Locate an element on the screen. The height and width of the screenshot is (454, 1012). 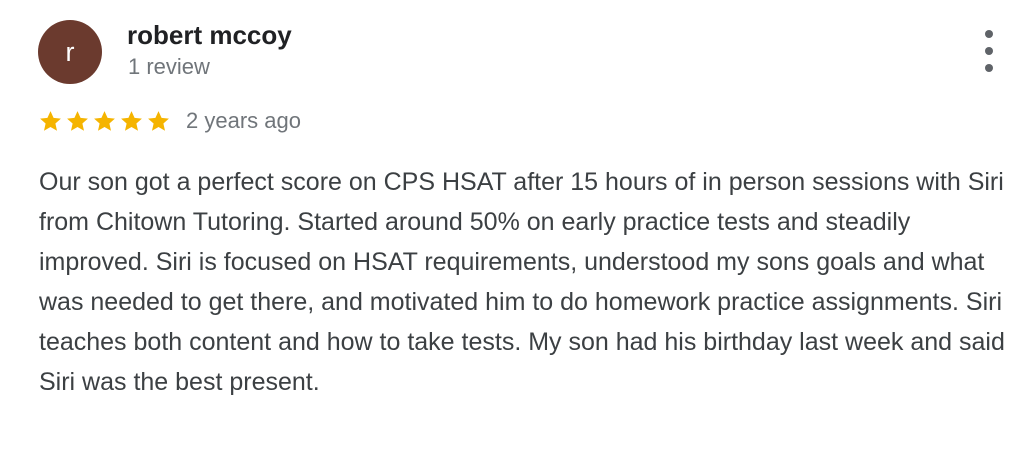
author-review-count: 1 review is located at coordinates (169, 66).